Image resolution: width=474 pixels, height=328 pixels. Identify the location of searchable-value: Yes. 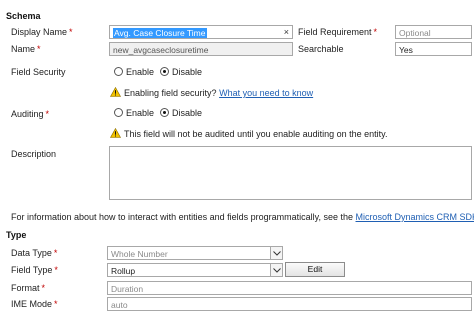
(406, 50).